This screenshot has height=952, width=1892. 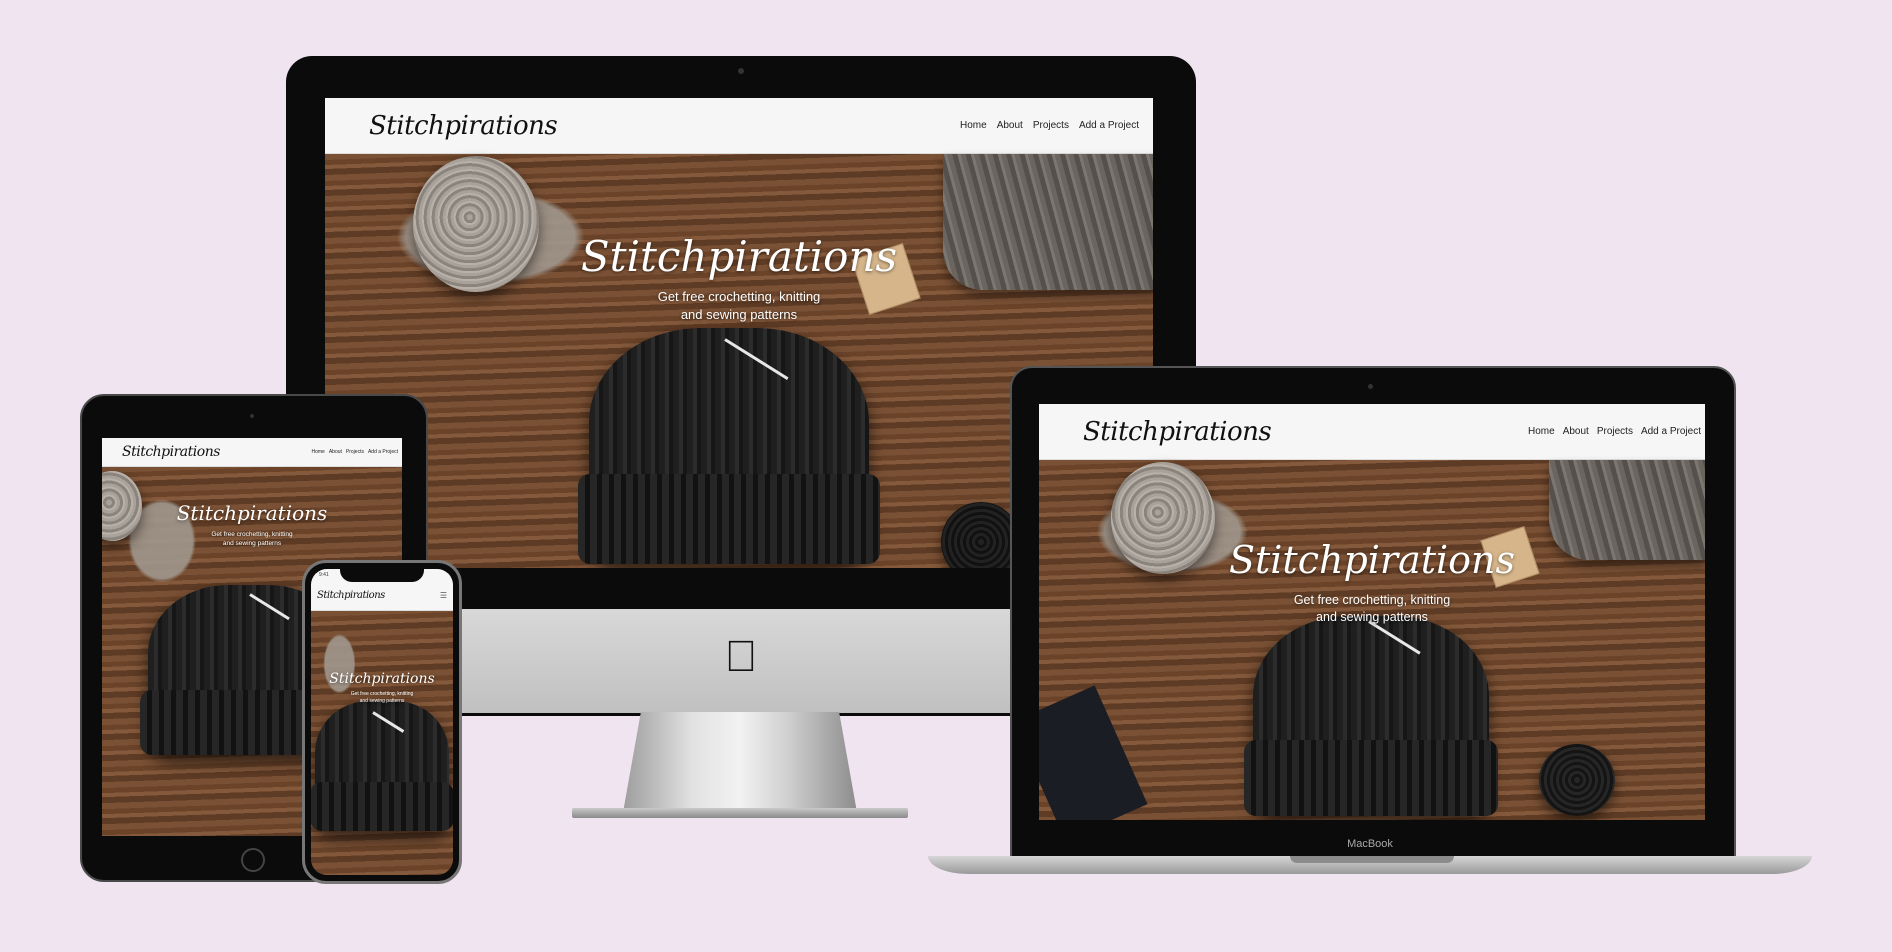 I want to click on macbook-camera, so click(x=1370, y=386).